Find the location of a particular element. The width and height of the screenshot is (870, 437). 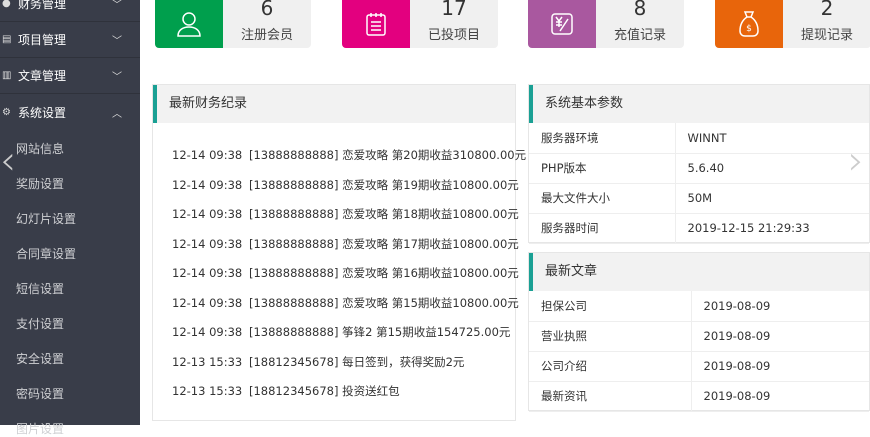

stat-card-recharge: 8 充值记录 is located at coordinates (606, 24).